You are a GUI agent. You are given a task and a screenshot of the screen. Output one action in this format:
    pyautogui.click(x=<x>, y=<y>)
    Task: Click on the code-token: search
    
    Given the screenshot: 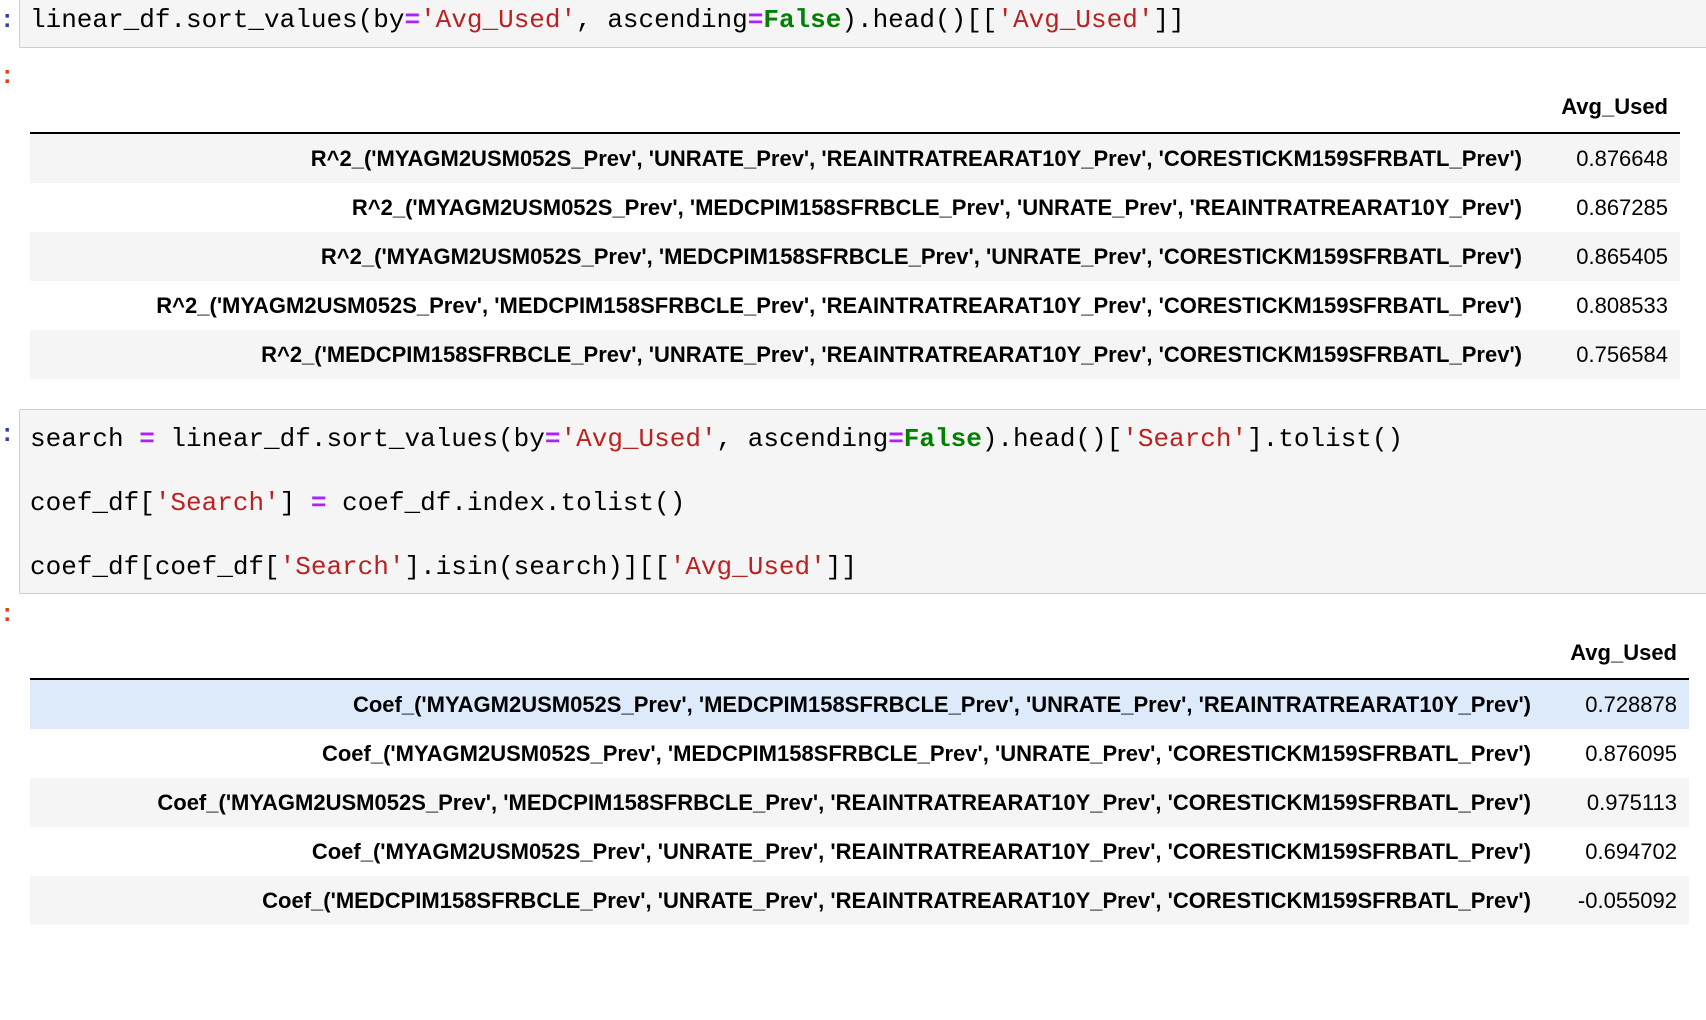 What is the action you would take?
    pyautogui.click(x=85, y=439)
    